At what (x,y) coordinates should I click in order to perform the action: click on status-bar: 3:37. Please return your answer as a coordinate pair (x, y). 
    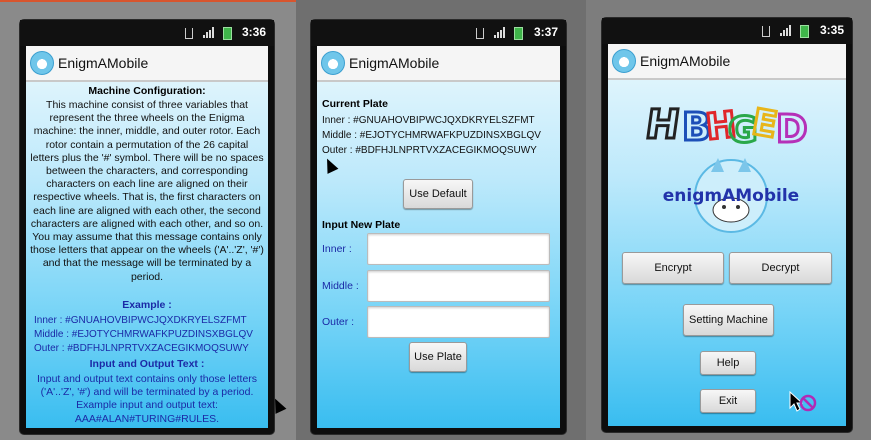
    Looking at the image, I should click on (438, 33).